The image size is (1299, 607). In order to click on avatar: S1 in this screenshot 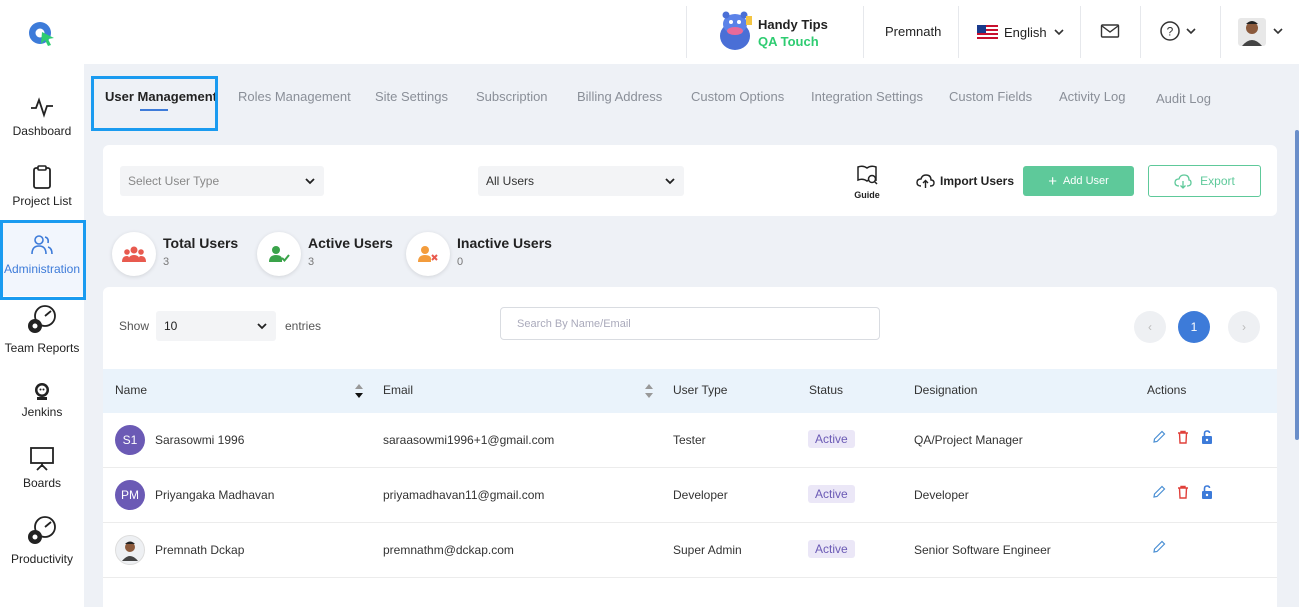, I will do `click(130, 440)`.